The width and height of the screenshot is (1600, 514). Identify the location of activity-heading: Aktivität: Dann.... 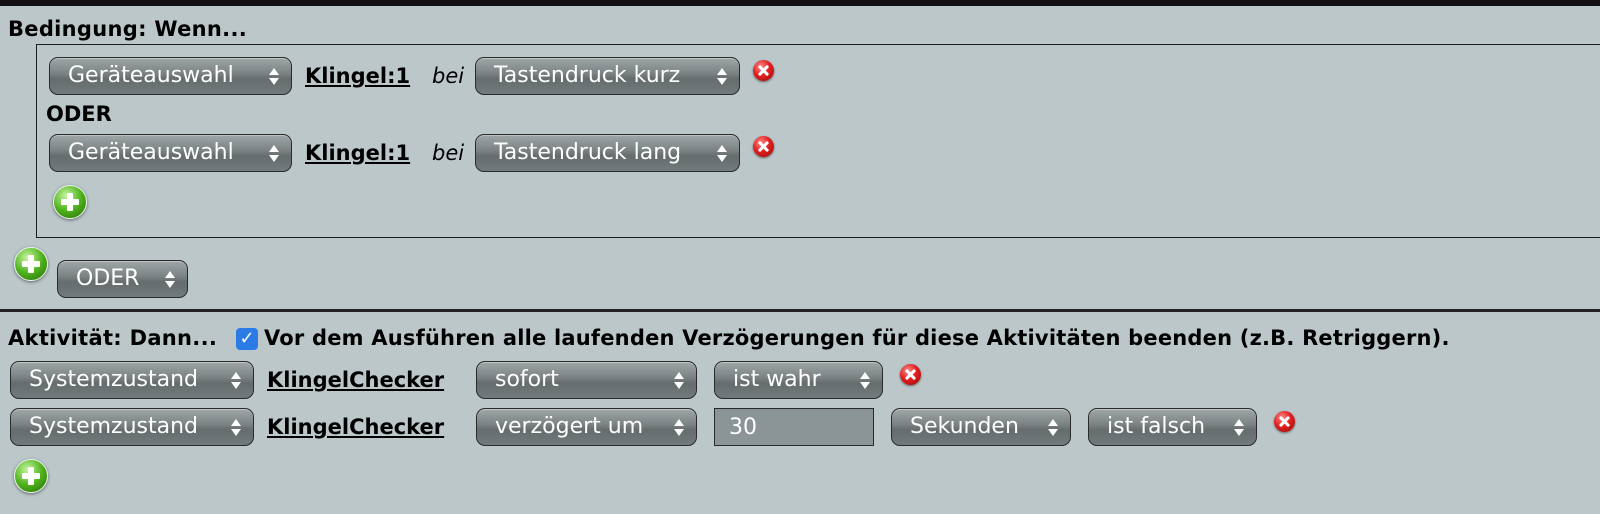
(113, 338).